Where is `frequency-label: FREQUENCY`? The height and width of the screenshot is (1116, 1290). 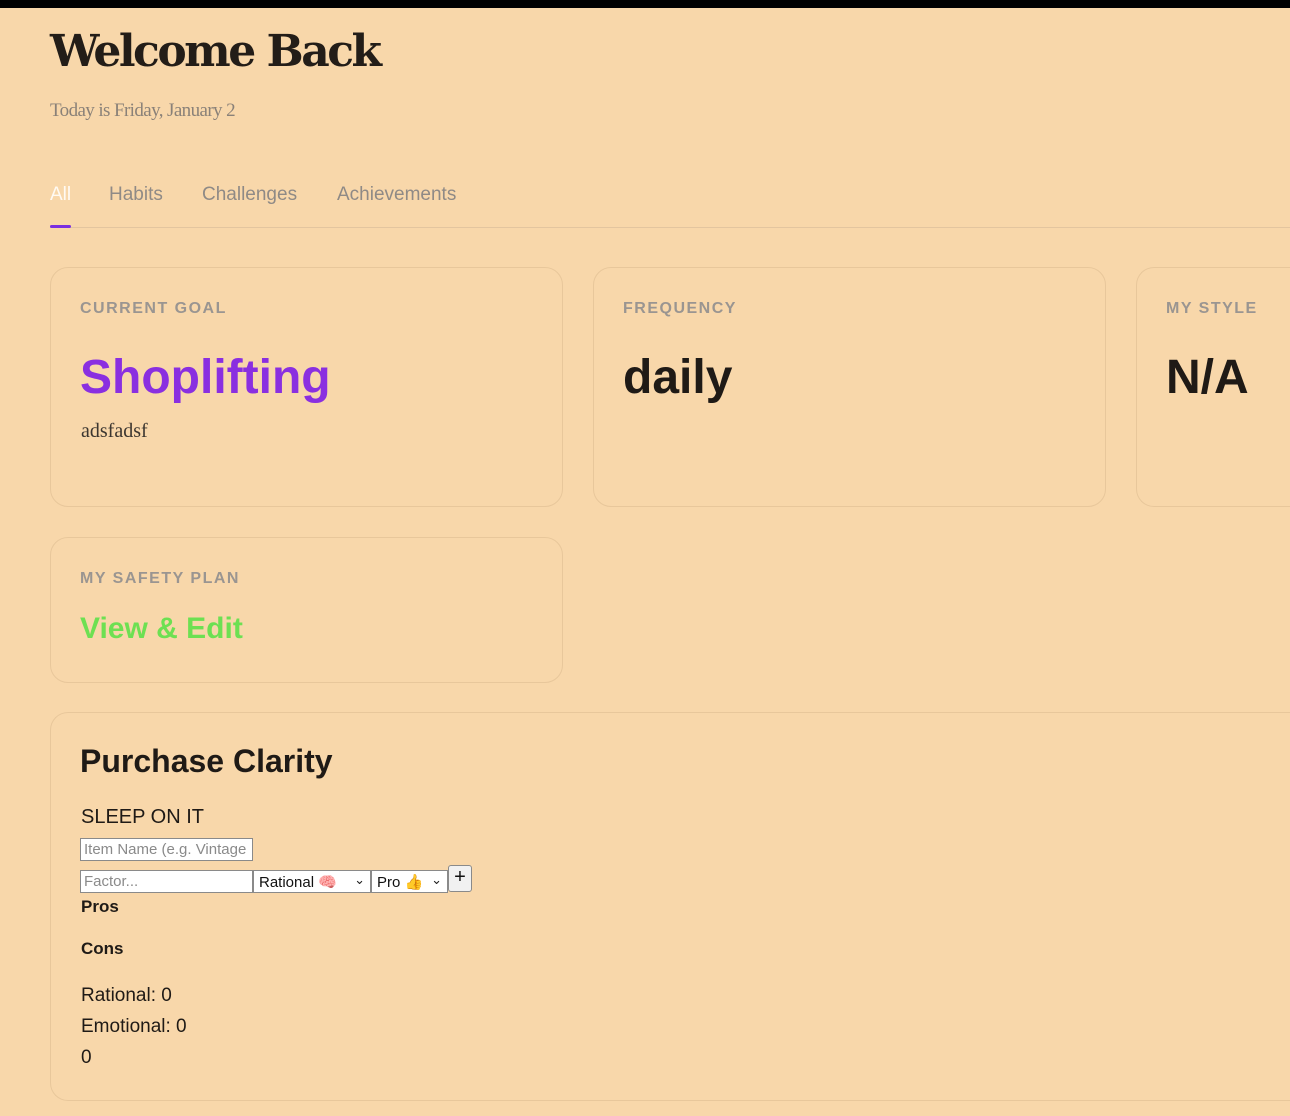 frequency-label: FREQUENCY is located at coordinates (680, 308).